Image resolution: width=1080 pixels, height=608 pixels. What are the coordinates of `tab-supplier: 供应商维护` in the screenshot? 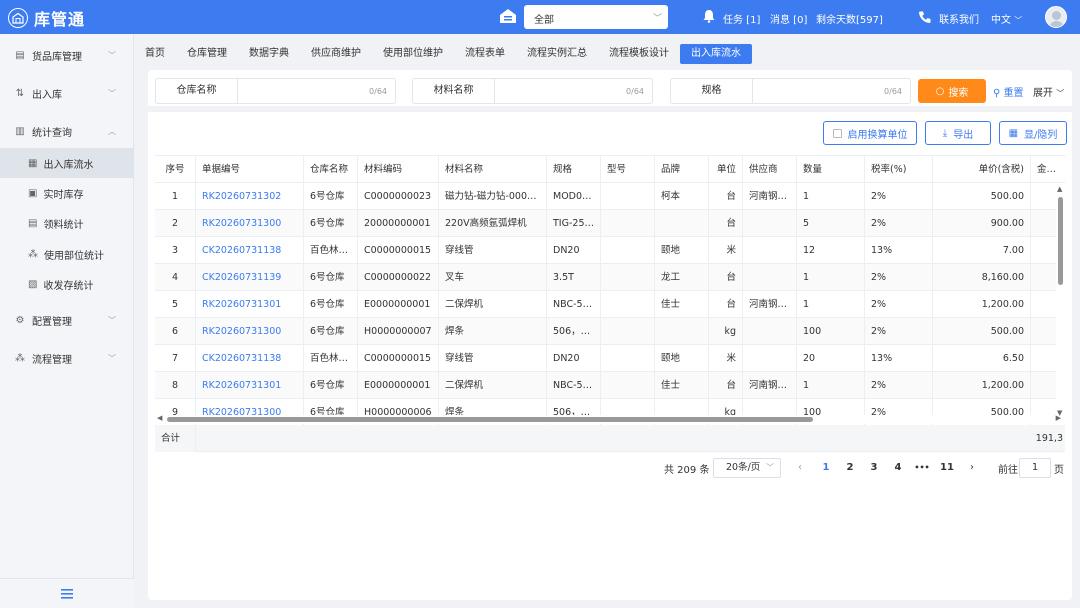 It's located at (336, 54).